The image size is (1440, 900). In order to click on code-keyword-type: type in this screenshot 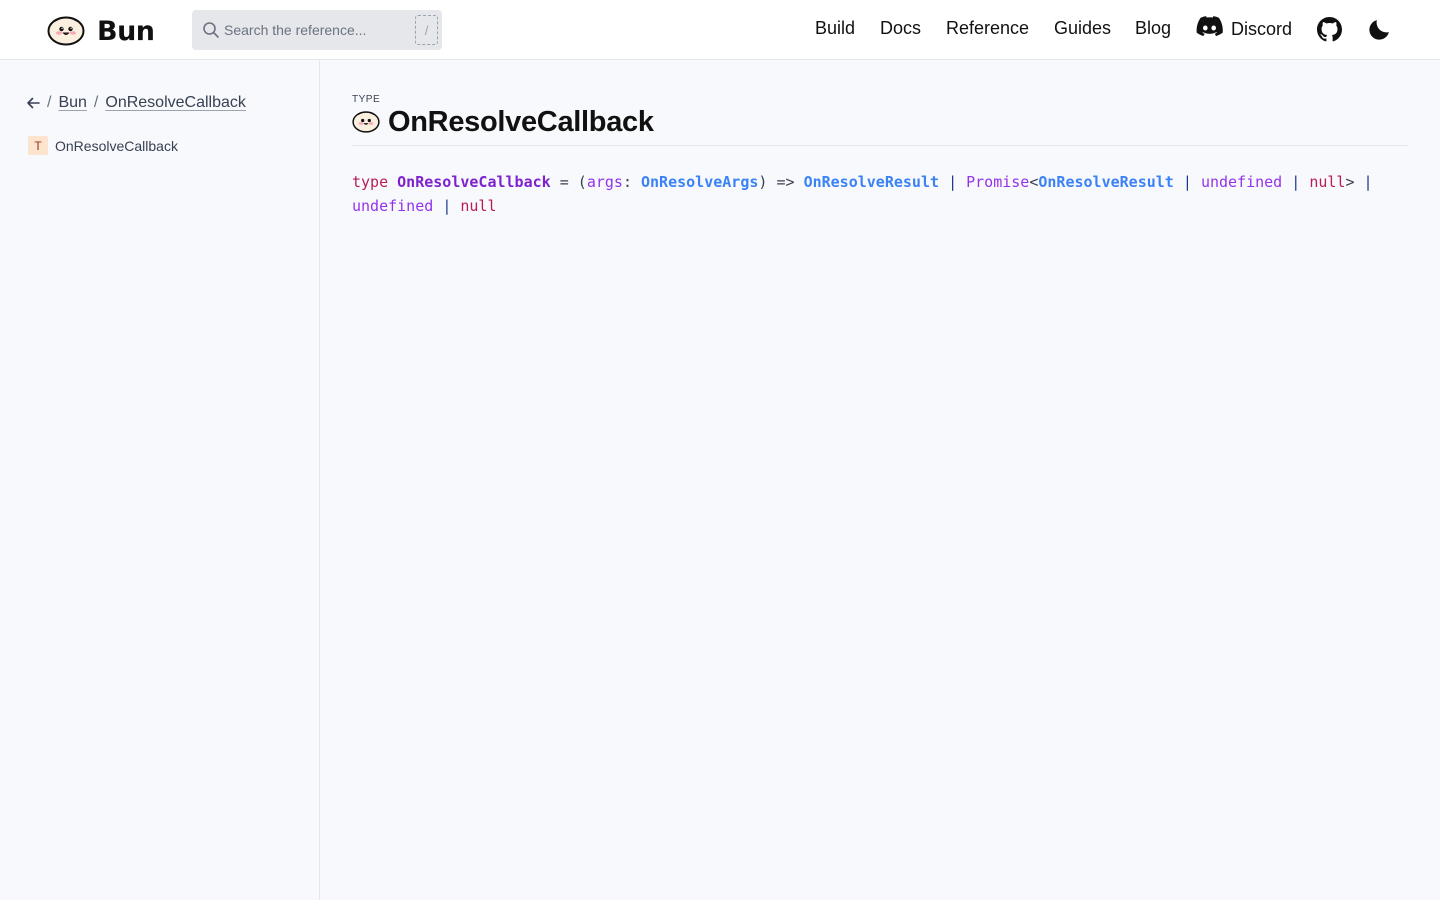, I will do `click(370, 182)`.